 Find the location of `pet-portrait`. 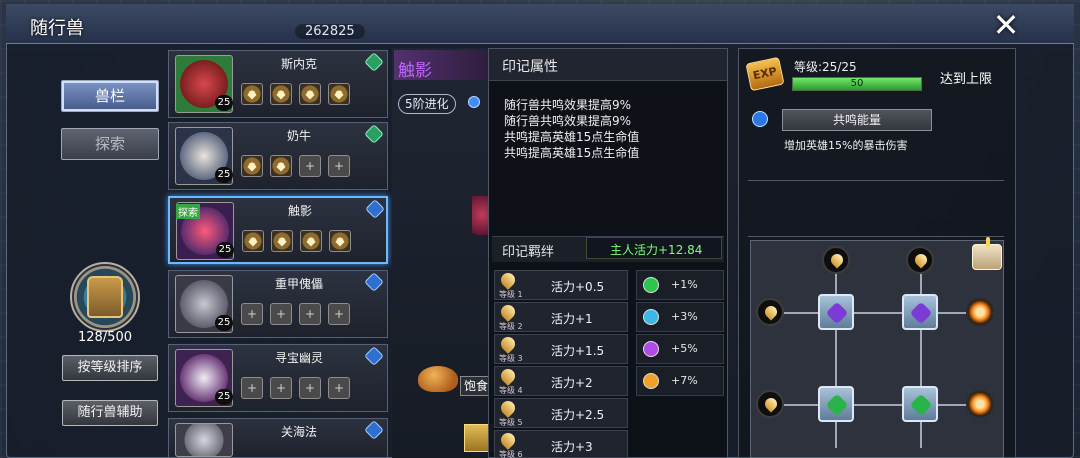

pet-portrait is located at coordinates (204, 440).